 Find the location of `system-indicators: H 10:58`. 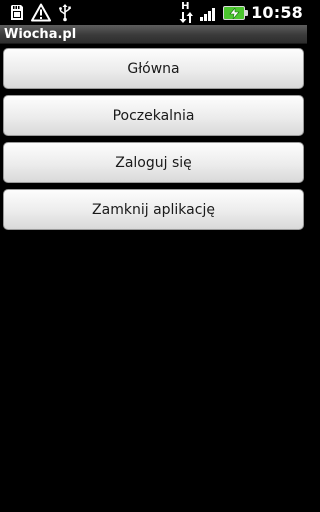

system-indicators: H 10:58 is located at coordinates (241, 12).